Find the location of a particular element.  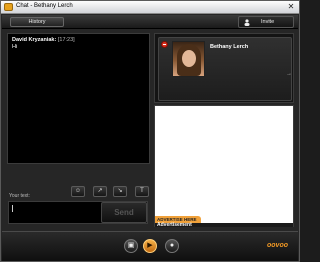

message-time: [17:23] is located at coordinates (66, 40).